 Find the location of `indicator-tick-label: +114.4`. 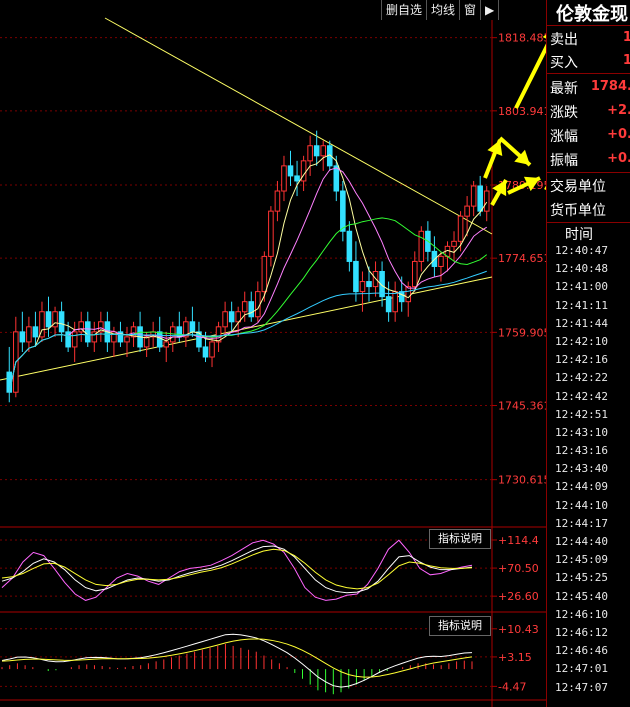

indicator-tick-label: +114.4 is located at coordinates (518, 540).